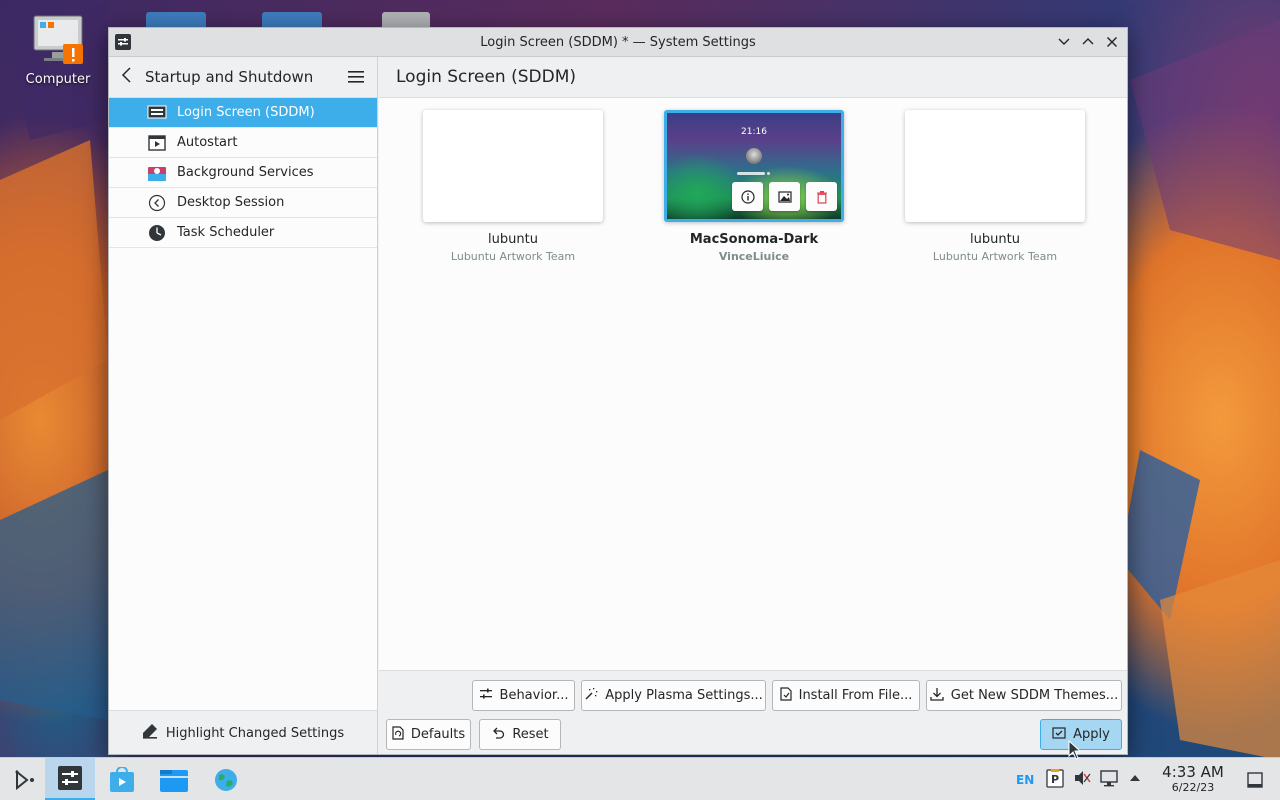  I want to click on image-preview-icon, so click(784, 196).